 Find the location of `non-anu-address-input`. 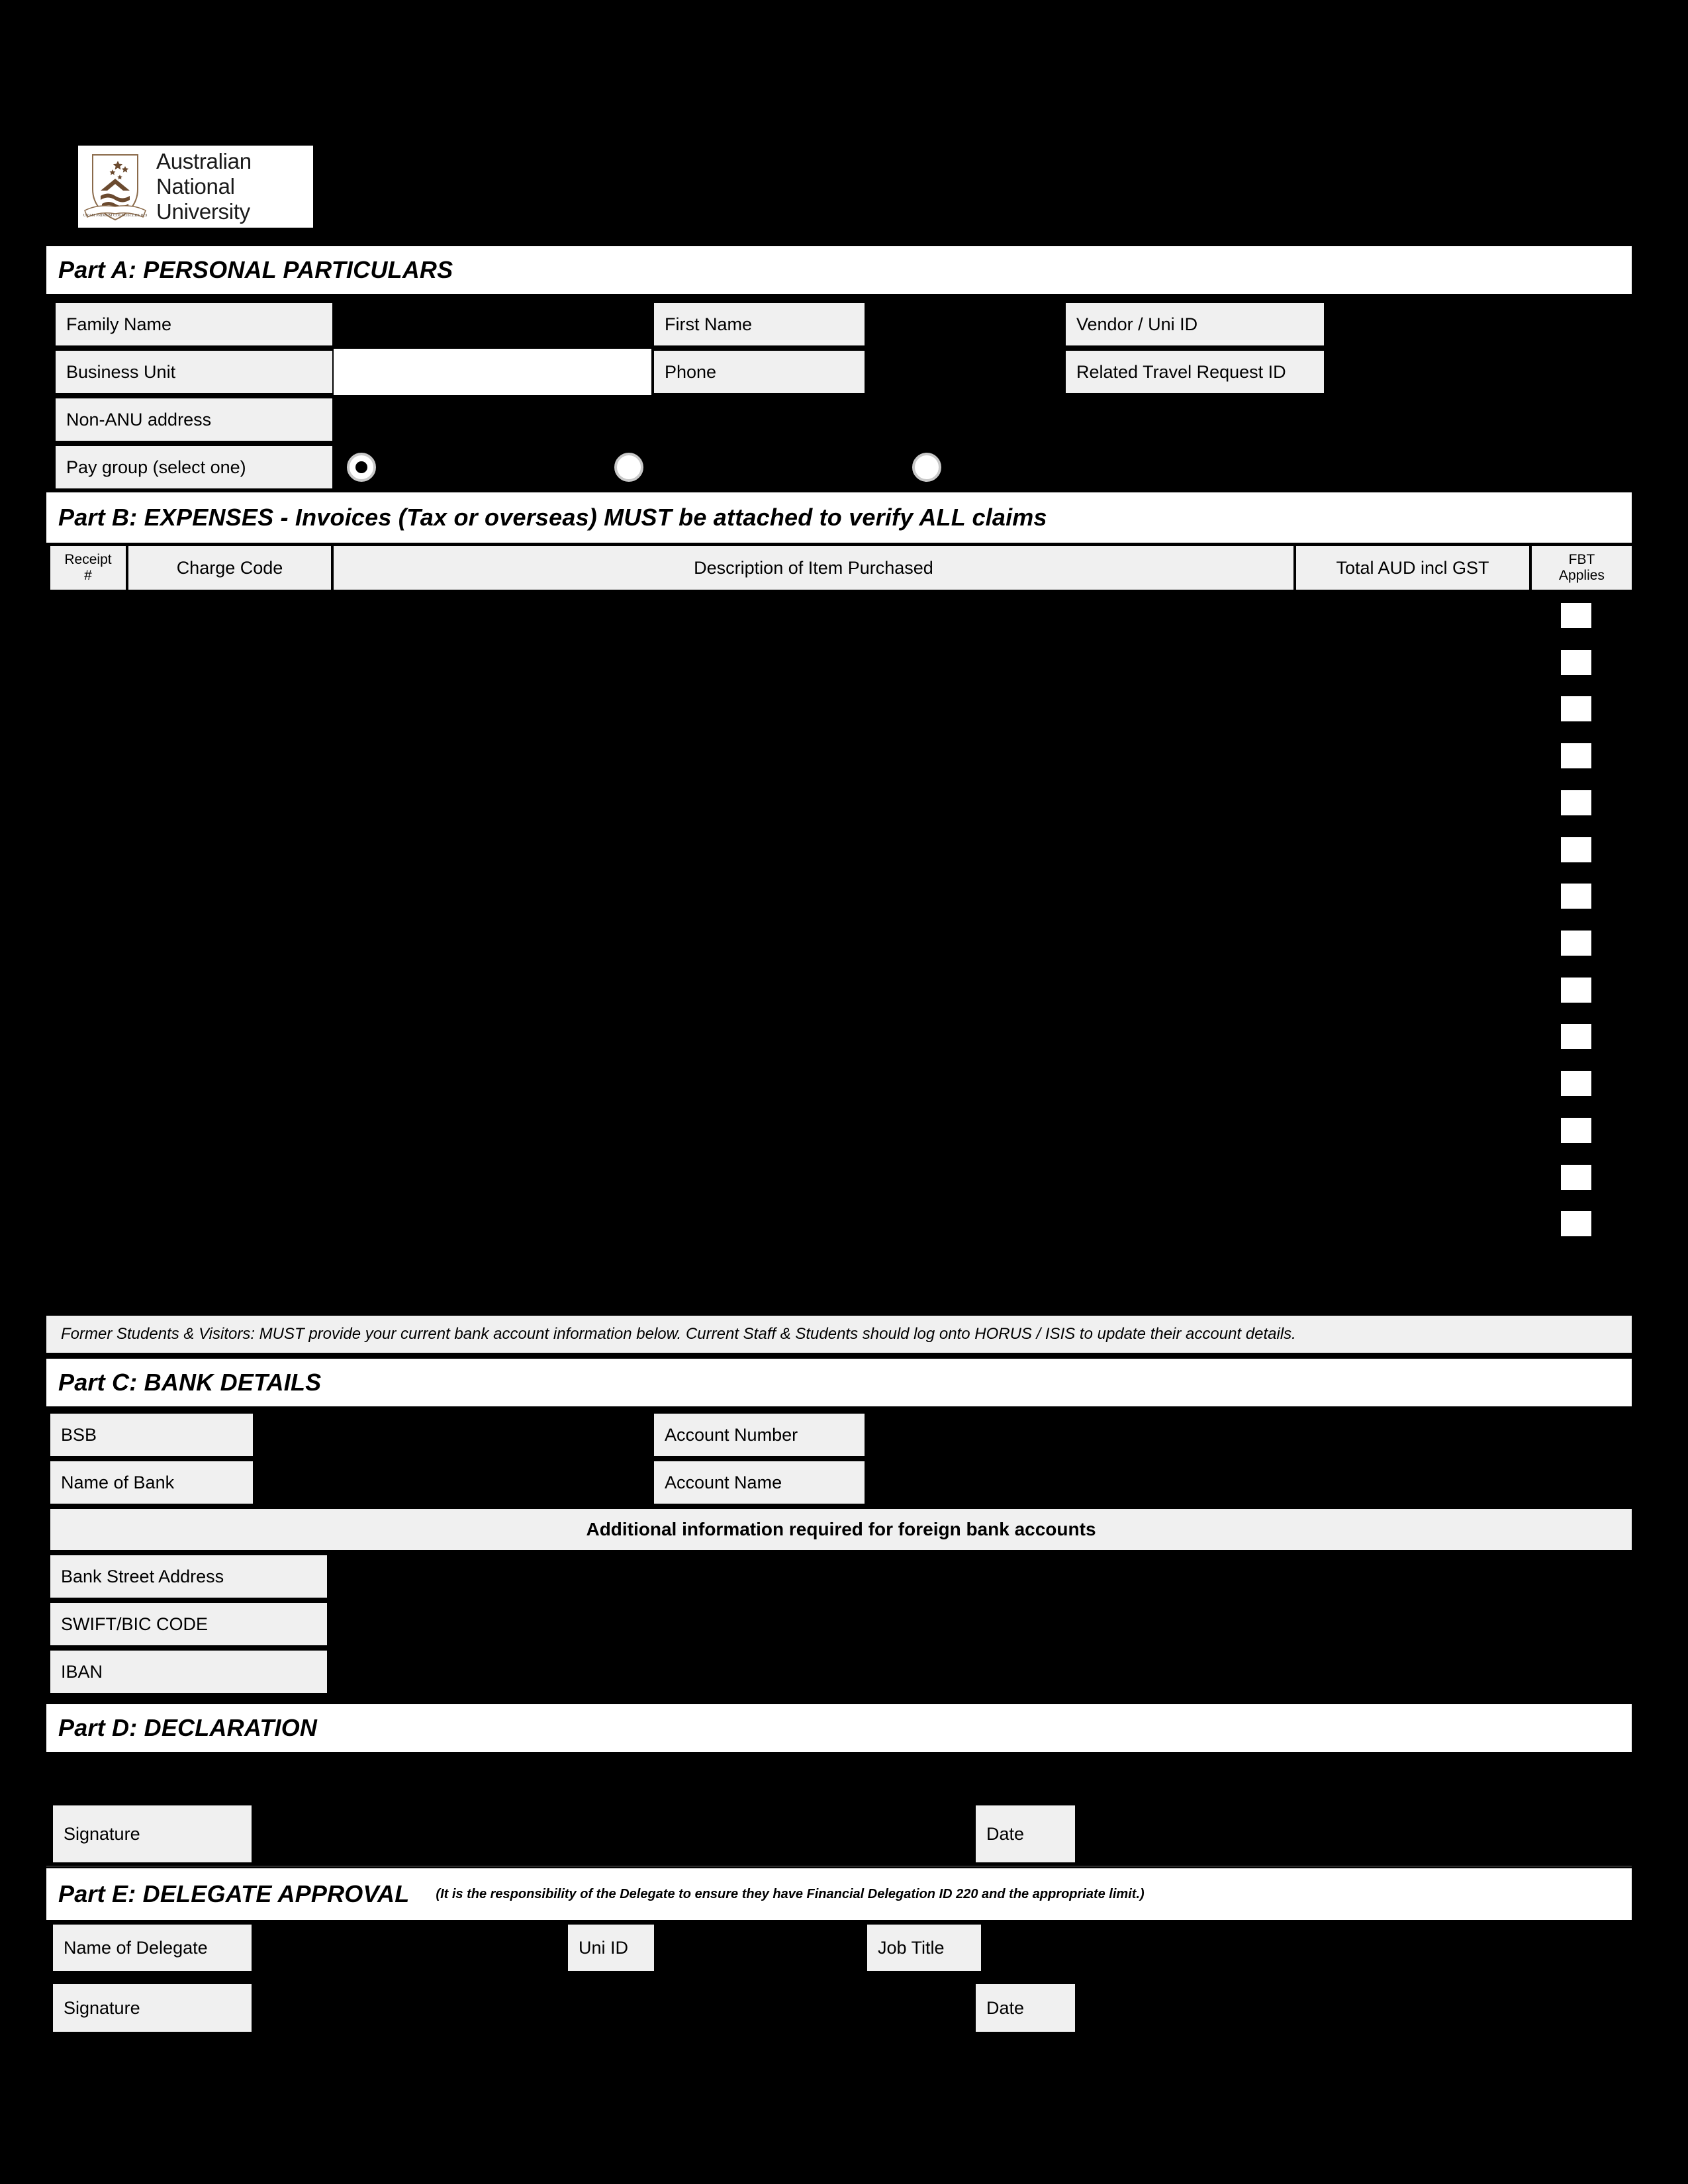

non-anu-address-input is located at coordinates (983, 419).